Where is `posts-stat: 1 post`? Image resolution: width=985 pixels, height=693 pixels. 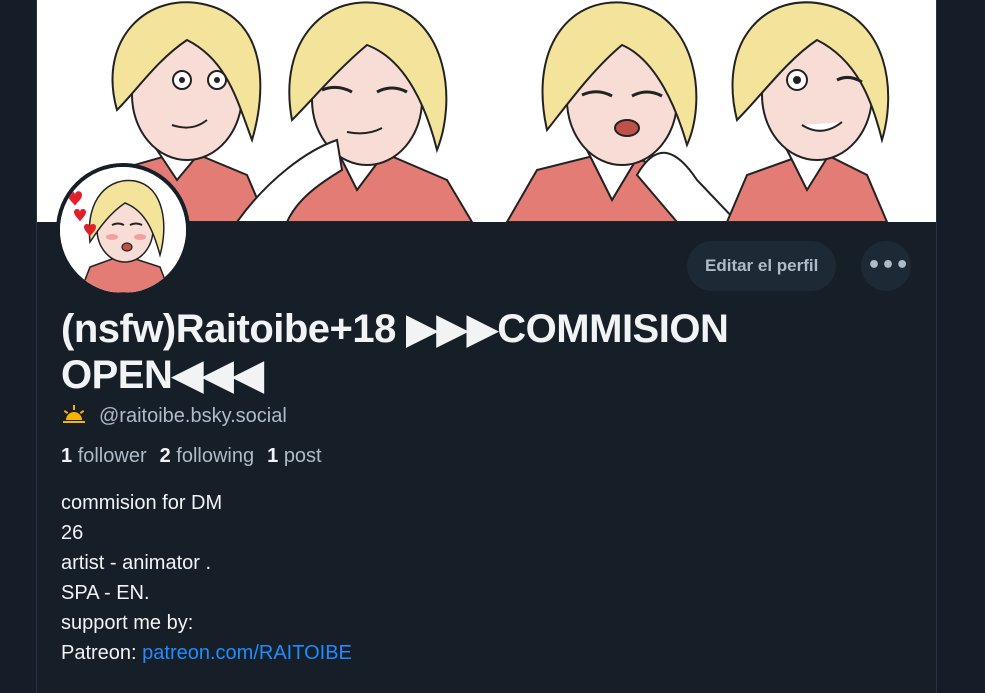
posts-stat: 1 post is located at coordinates (294, 456).